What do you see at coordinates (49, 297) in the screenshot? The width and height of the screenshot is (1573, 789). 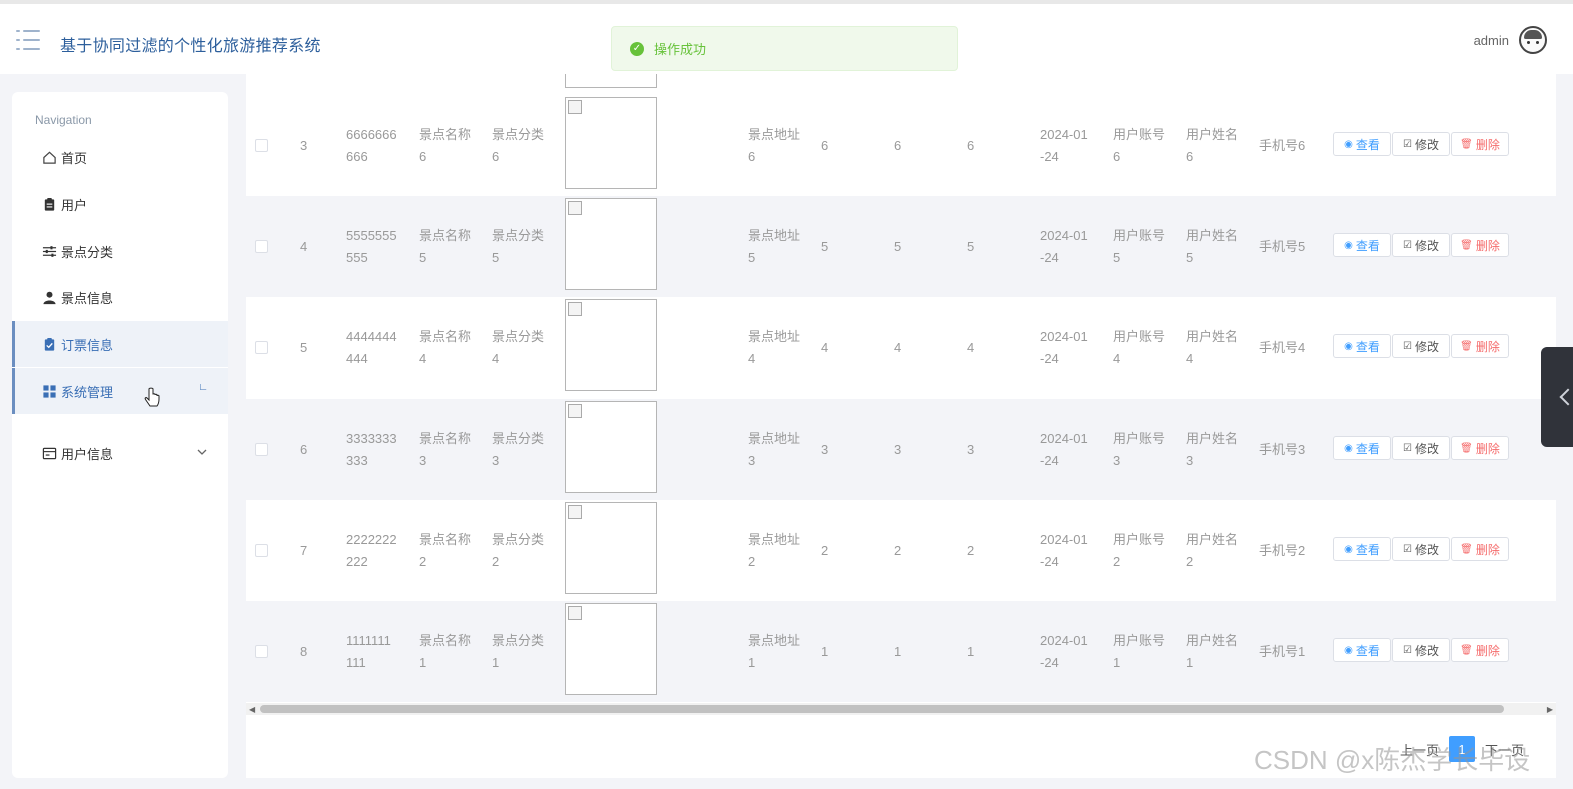 I see `person-icon` at bounding box center [49, 297].